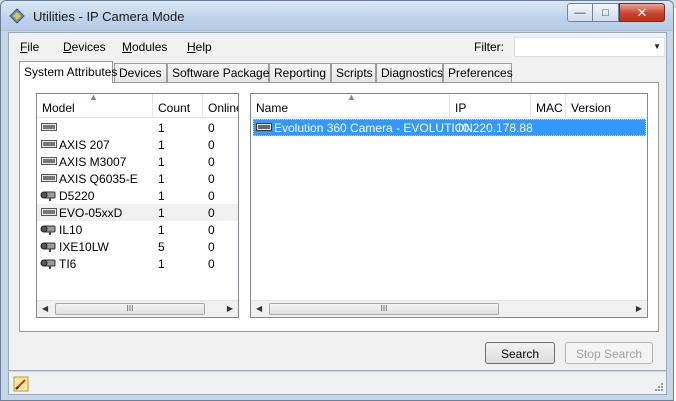 The width and height of the screenshot is (676, 401). Describe the element at coordinates (140, 72) in the screenshot. I see `tab-devices: Devices` at that location.